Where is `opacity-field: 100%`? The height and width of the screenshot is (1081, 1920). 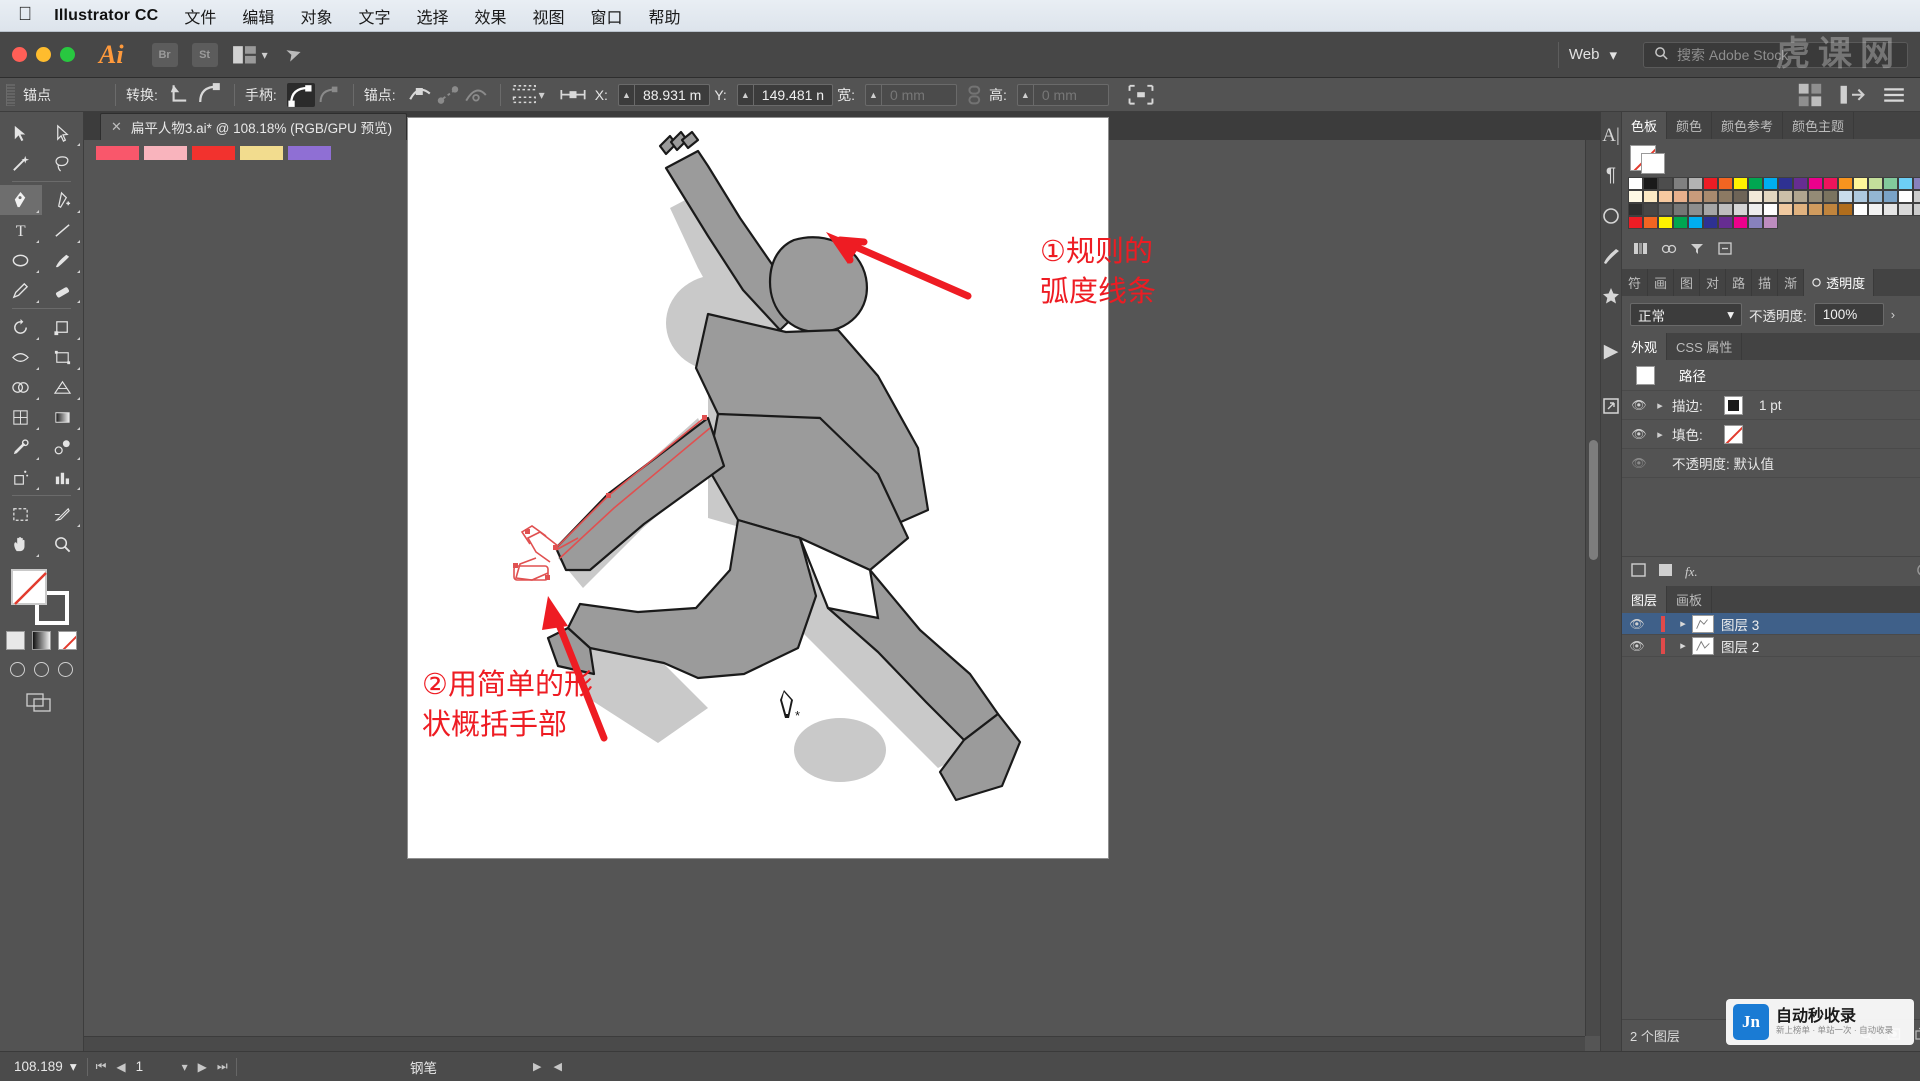
opacity-field: 100% is located at coordinates (1848, 314).